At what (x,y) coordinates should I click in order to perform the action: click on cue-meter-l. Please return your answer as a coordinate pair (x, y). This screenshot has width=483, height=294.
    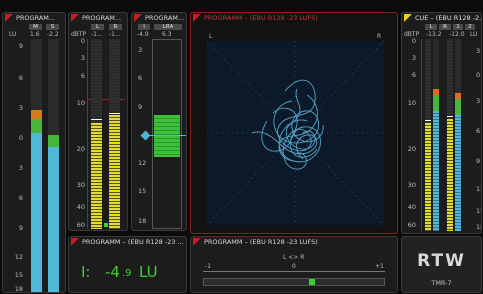
    Looking at the image, I should click on (428, 135).